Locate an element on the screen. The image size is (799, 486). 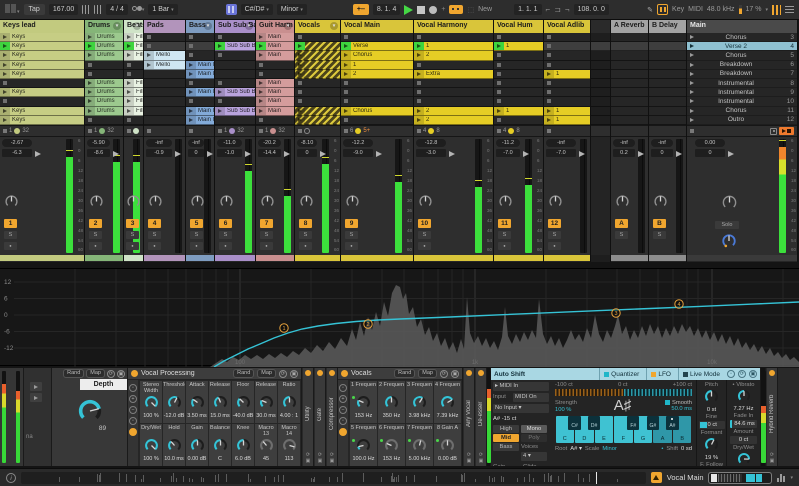
track-header: Vocals ▾ is located at coordinates (317, 26).